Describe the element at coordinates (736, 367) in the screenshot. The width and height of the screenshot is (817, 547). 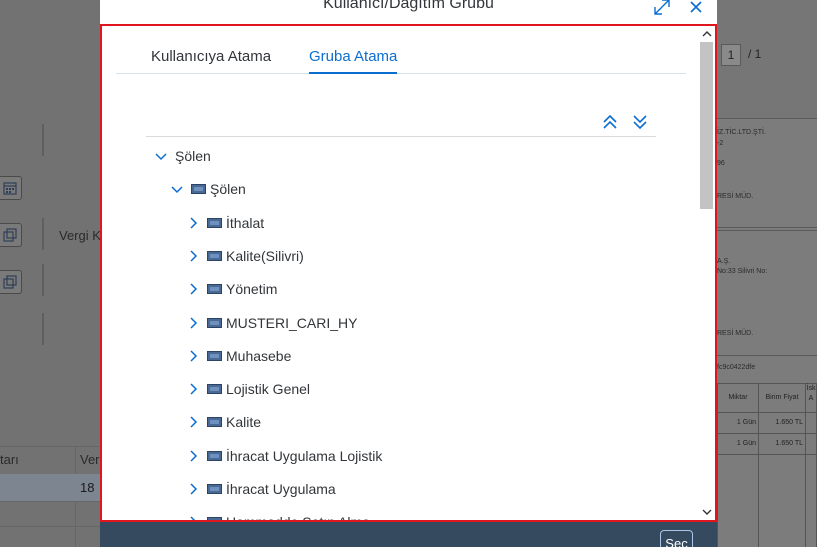
I see `doc-text: fc9c0422dfe` at that location.